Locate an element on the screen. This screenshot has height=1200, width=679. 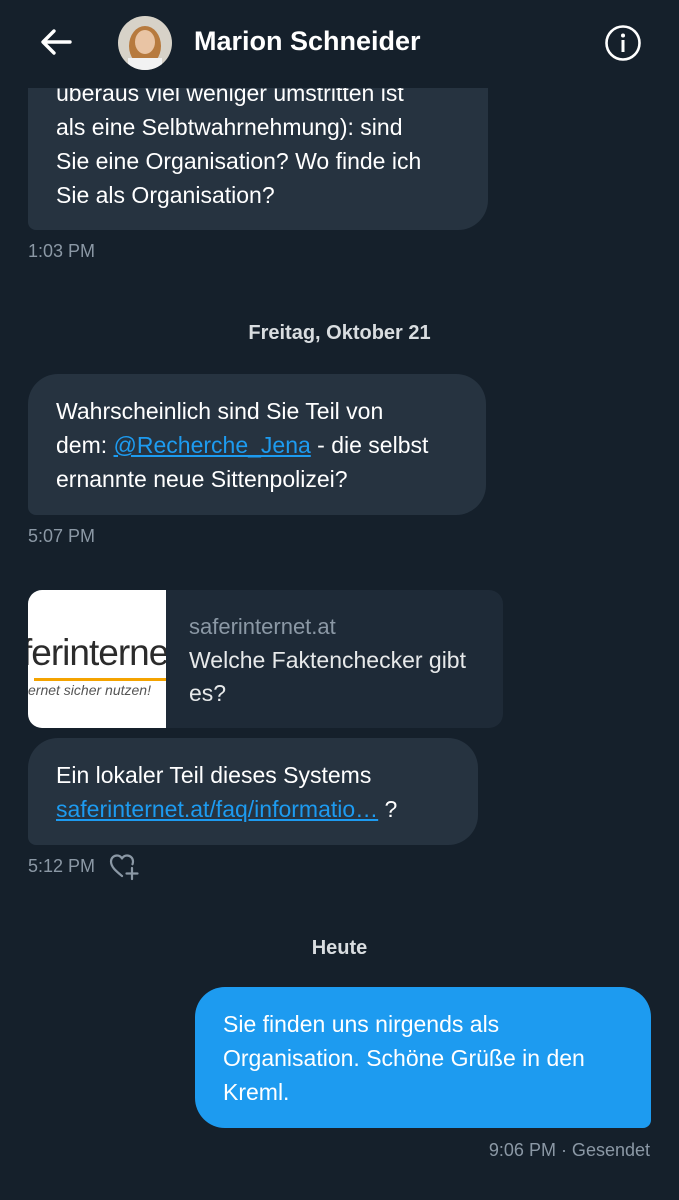
info-button is located at coordinates (623, 43).